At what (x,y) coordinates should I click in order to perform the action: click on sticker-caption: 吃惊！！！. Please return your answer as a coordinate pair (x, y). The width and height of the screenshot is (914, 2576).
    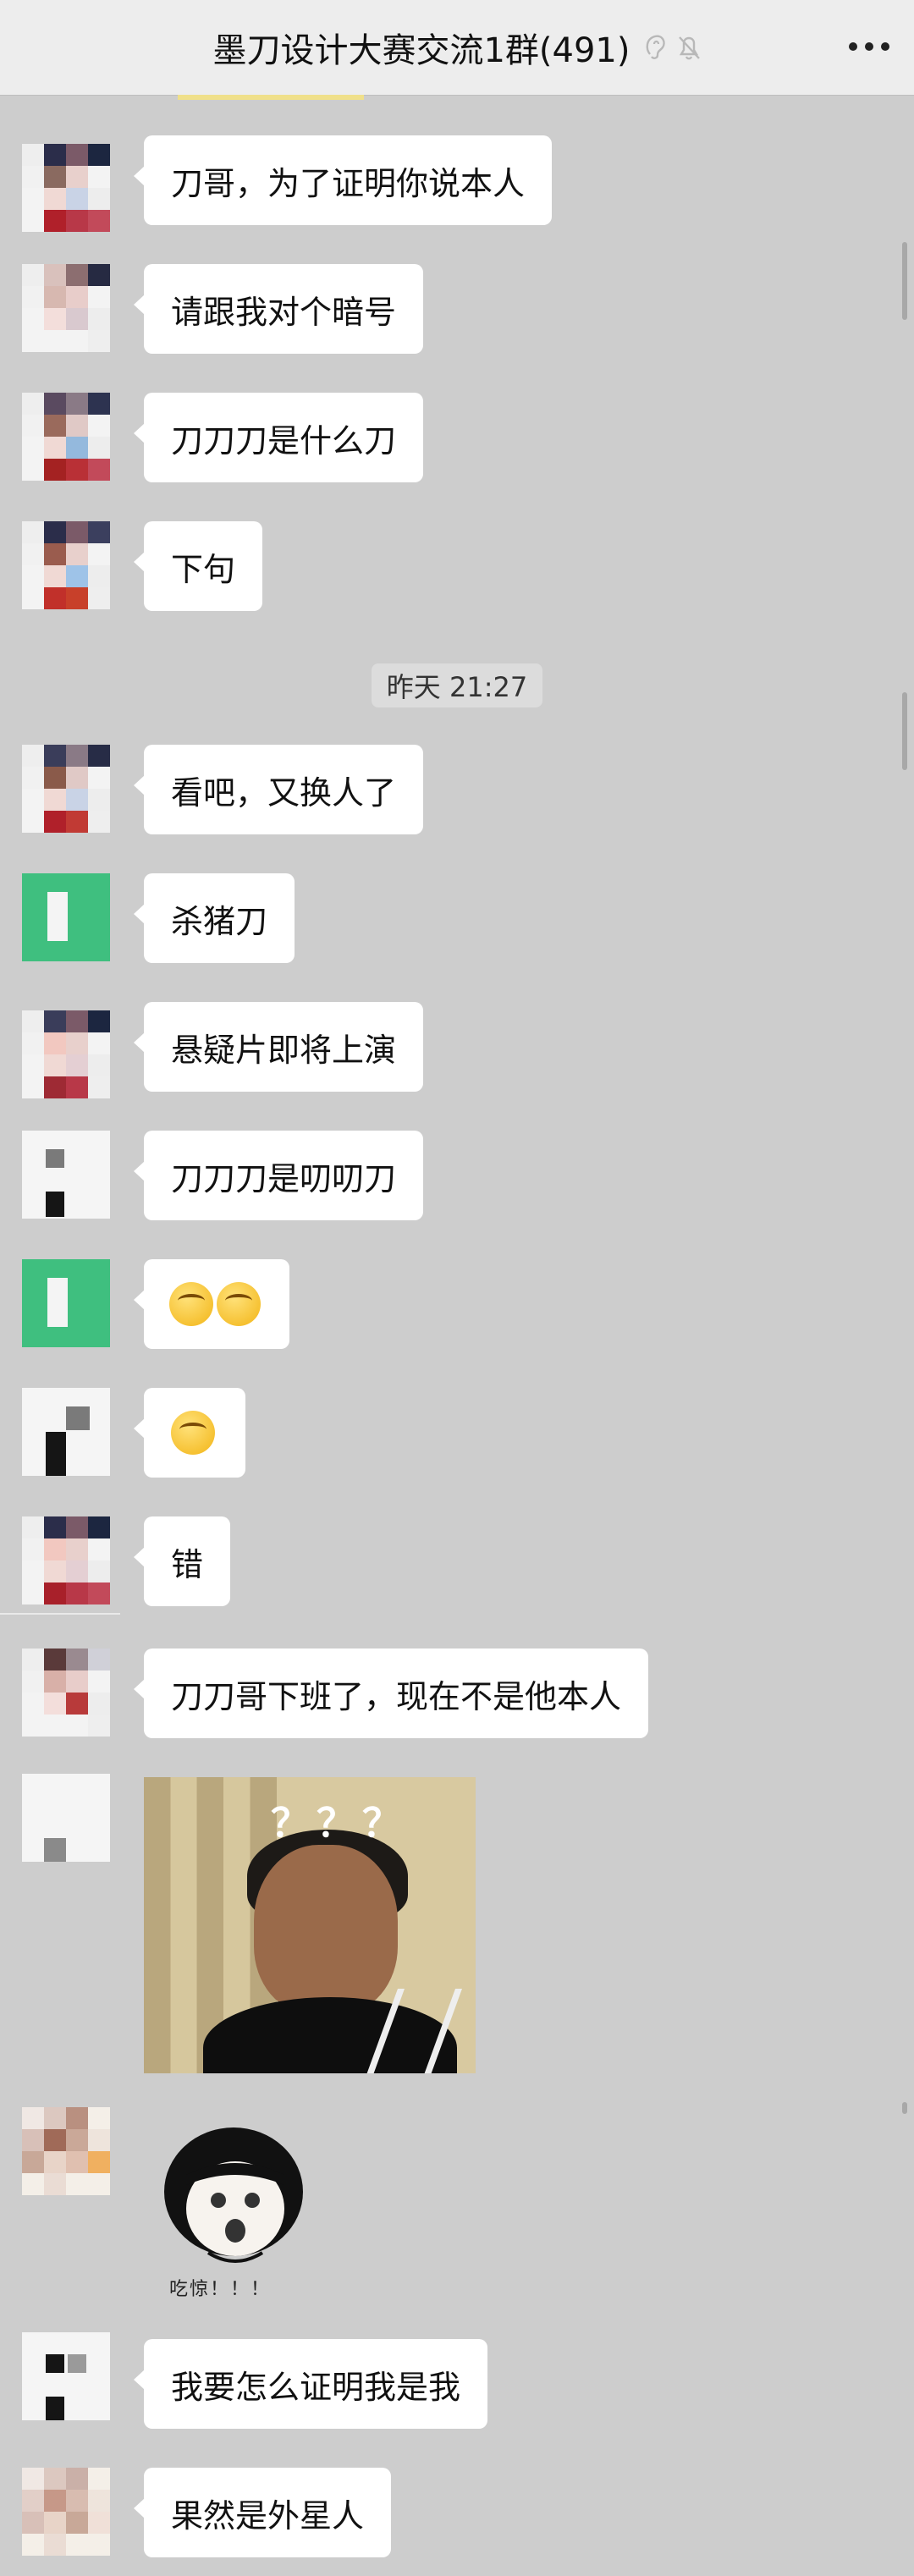
    Looking at the image, I should click on (220, 2289).